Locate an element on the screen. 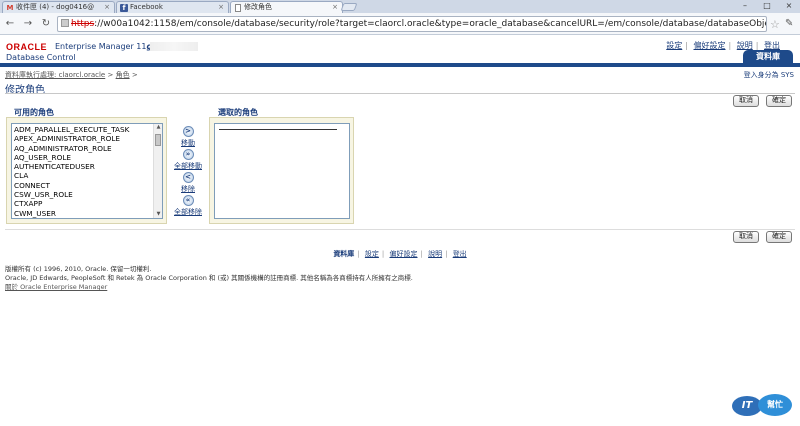 The width and height of the screenshot is (800, 426). list-item: CWM_USER is located at coordinates (87, 213).